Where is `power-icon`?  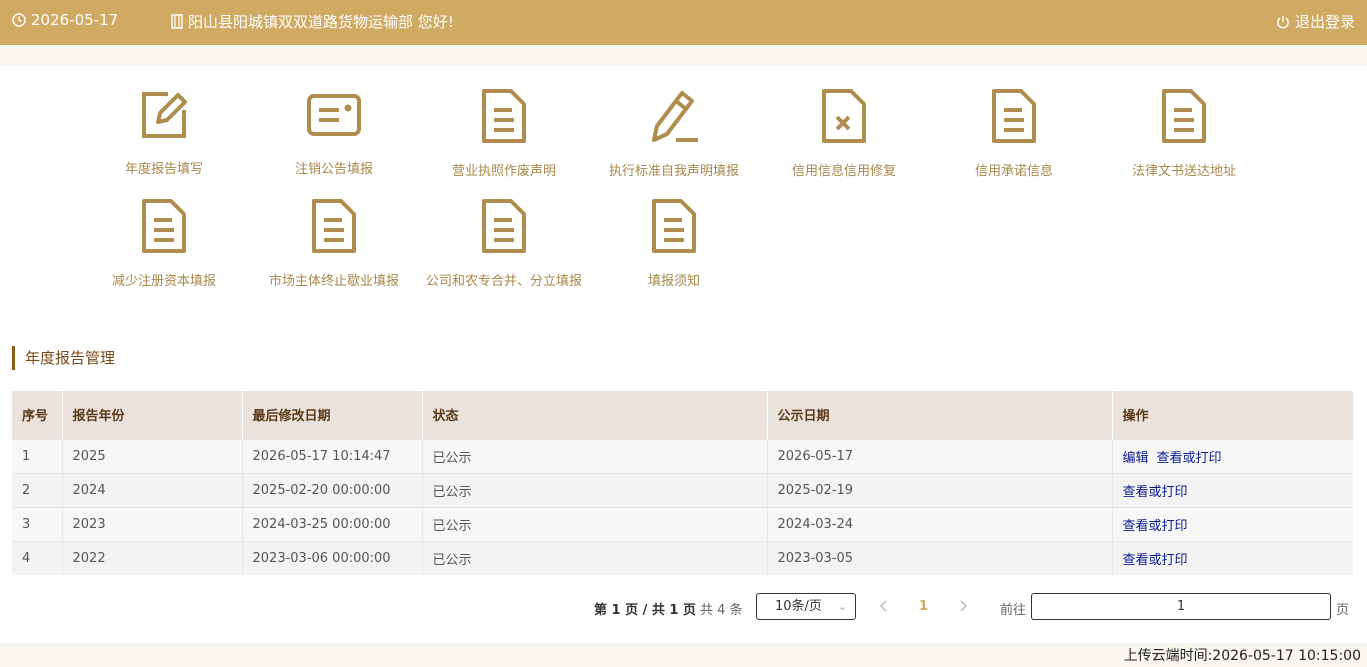
power-icon is located at coordinates (1283, 22).